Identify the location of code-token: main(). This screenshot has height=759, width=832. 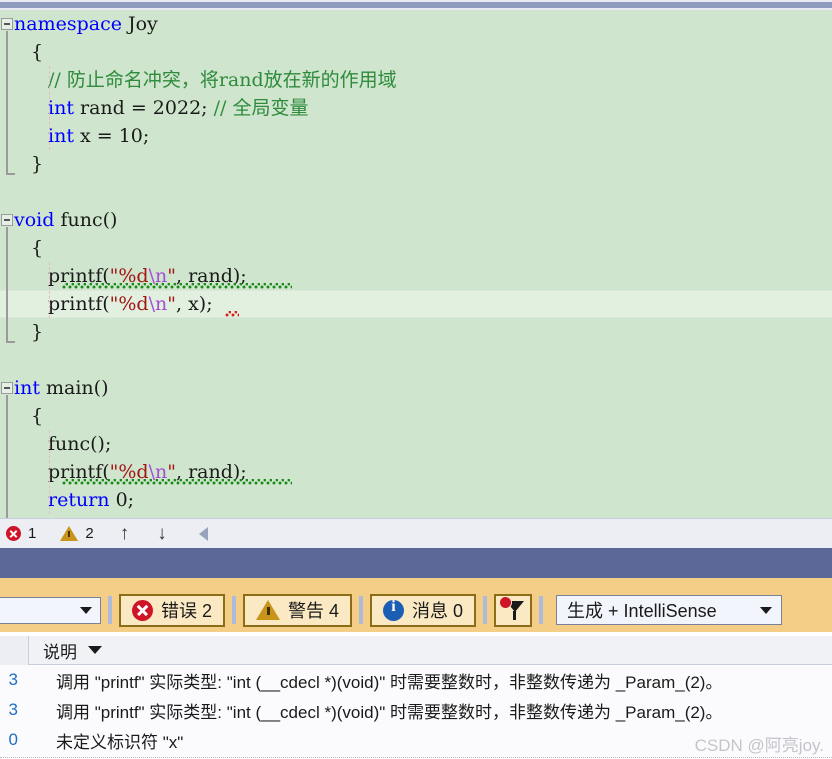
(74, 388).